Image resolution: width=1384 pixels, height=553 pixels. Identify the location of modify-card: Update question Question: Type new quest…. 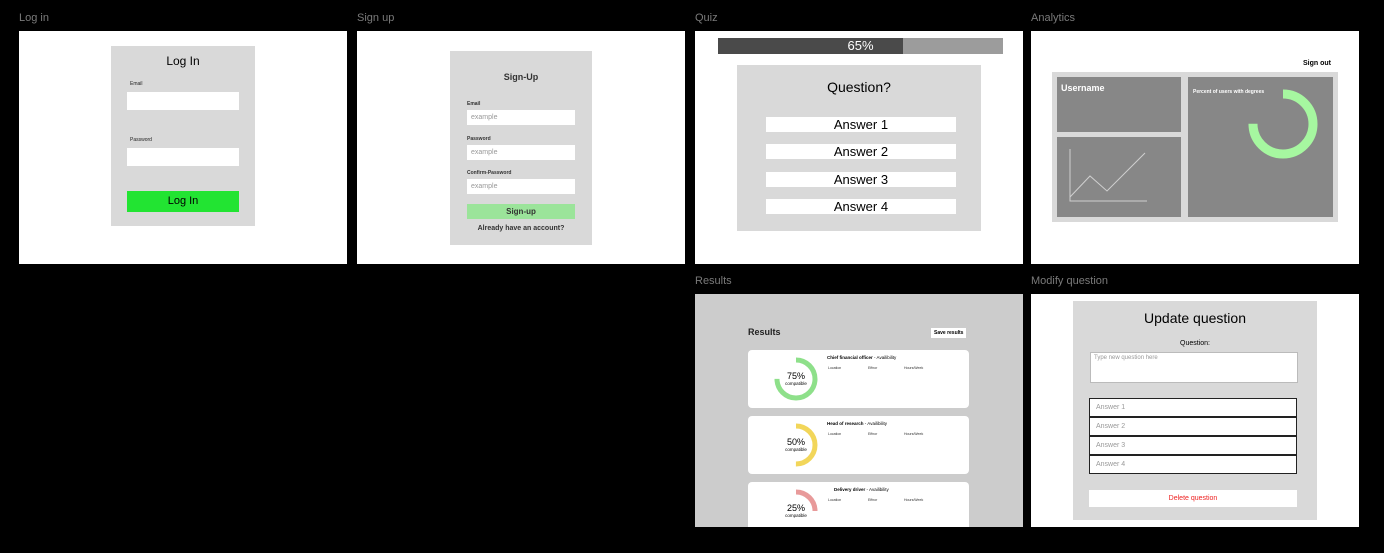
(1195, 410).